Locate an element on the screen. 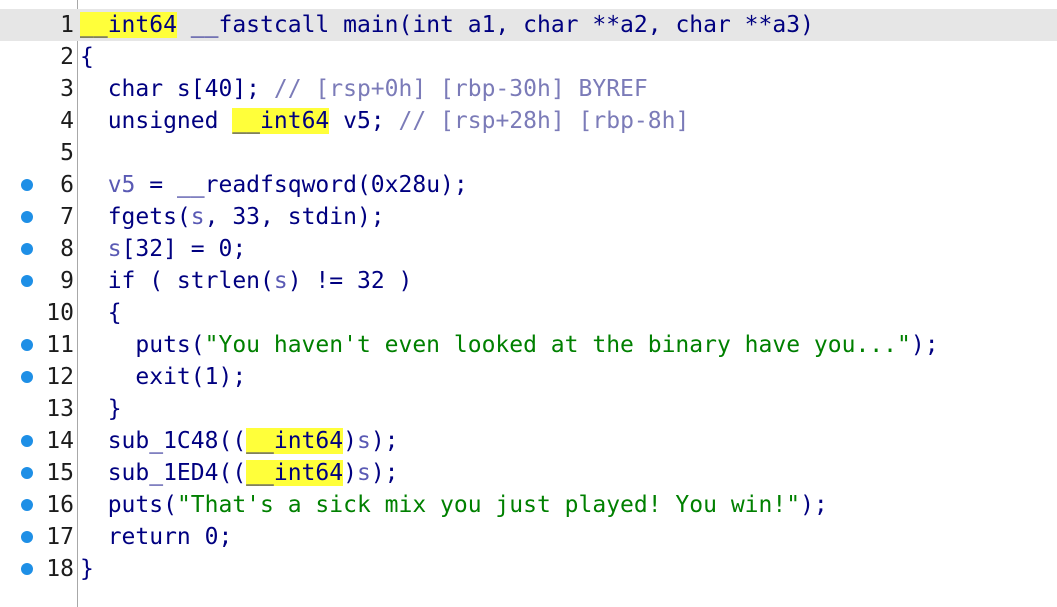 The width and height of the screenshot is (1057, 607). line-number: 6 is located at coordinates (67, 185).